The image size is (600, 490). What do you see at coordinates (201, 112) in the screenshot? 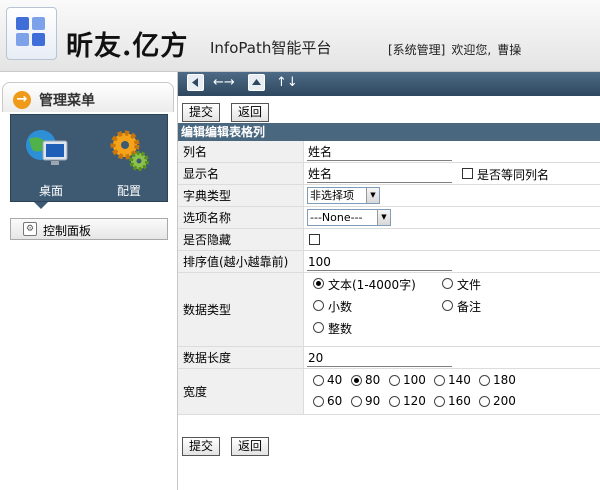
I see `submit-button-top: 提交` at bounding box center [201, 112].